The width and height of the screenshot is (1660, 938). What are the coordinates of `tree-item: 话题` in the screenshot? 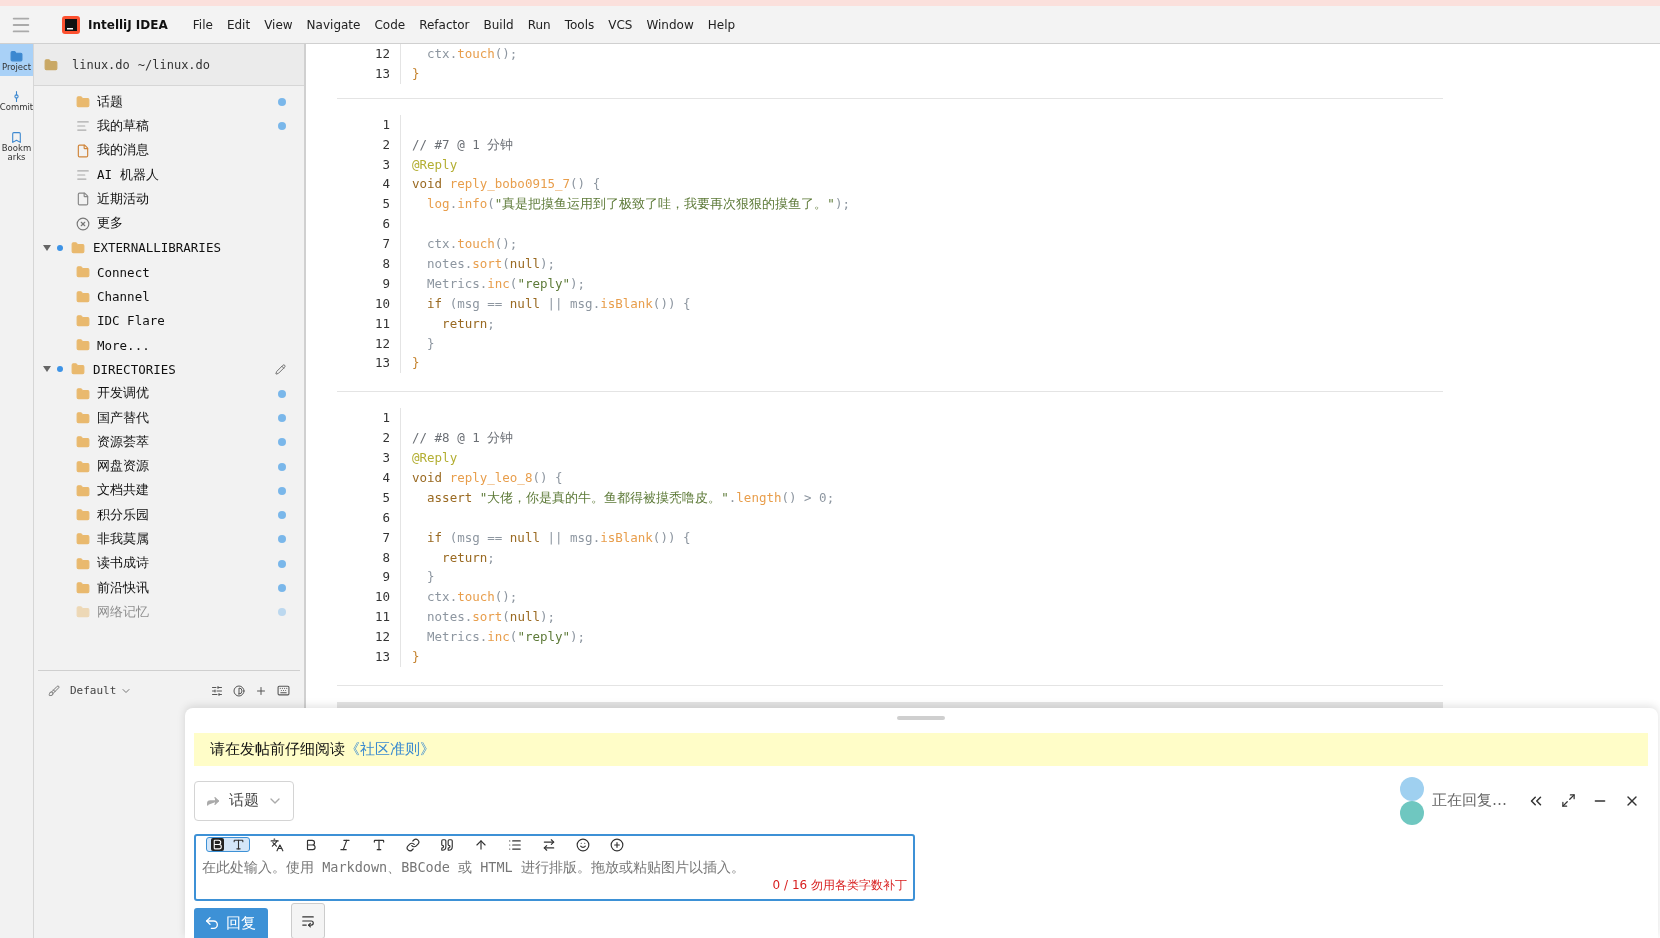 It's located at (187, 102).